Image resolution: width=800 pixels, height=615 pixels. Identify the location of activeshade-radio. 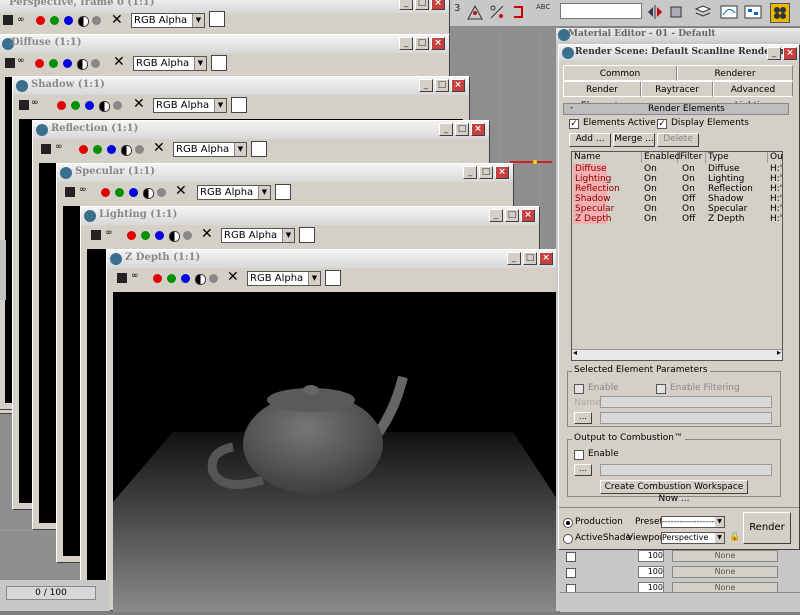
(568, 539).